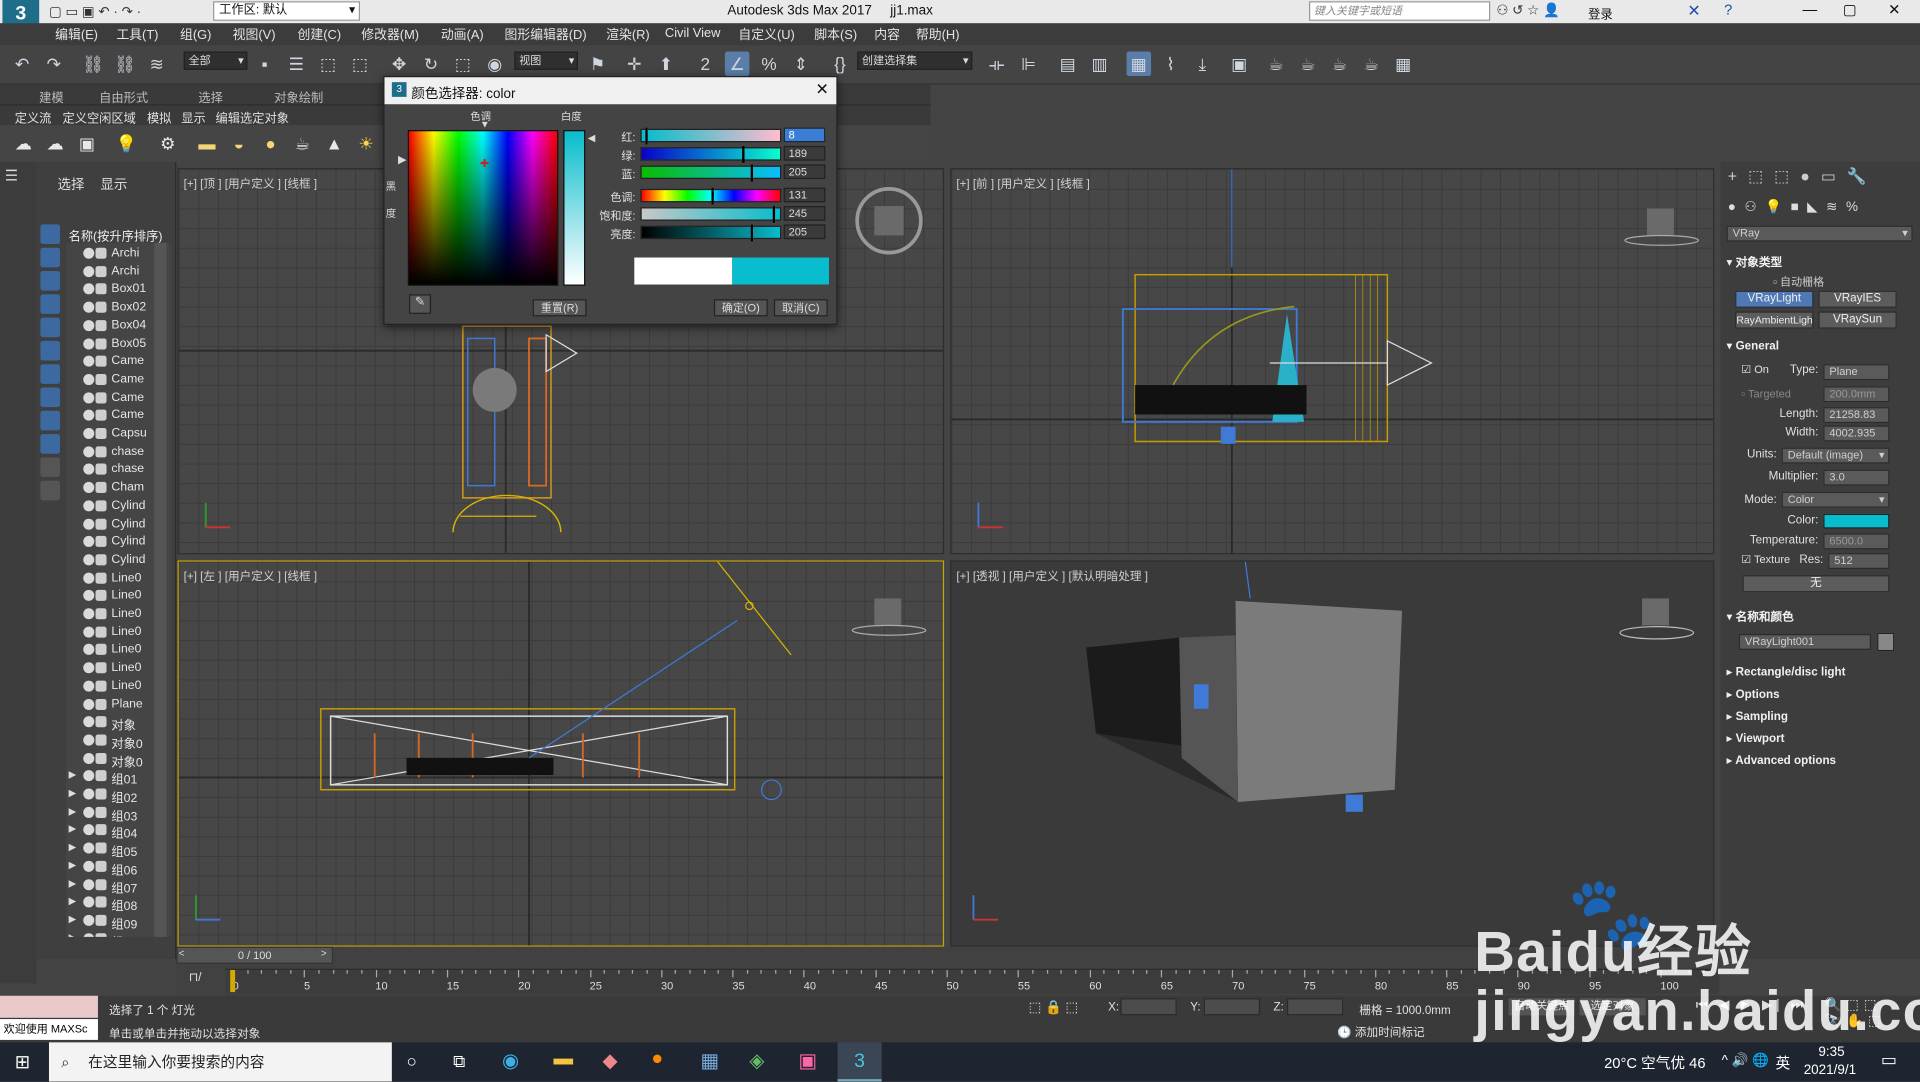  What do you see at coordinates (1857, 320) in the screenshot?
I see `vraysun-button: VRaySun` at bounding box center [1857, 320].